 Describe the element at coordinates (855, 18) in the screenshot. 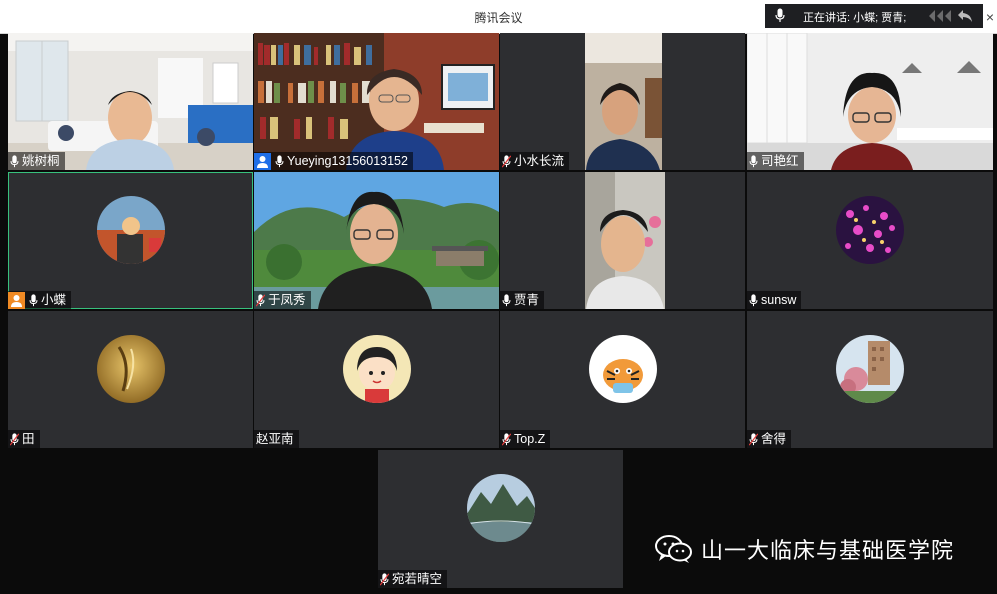

I see `speaking-text: 正在讲话: 小蝶; 贾青;` at that location.